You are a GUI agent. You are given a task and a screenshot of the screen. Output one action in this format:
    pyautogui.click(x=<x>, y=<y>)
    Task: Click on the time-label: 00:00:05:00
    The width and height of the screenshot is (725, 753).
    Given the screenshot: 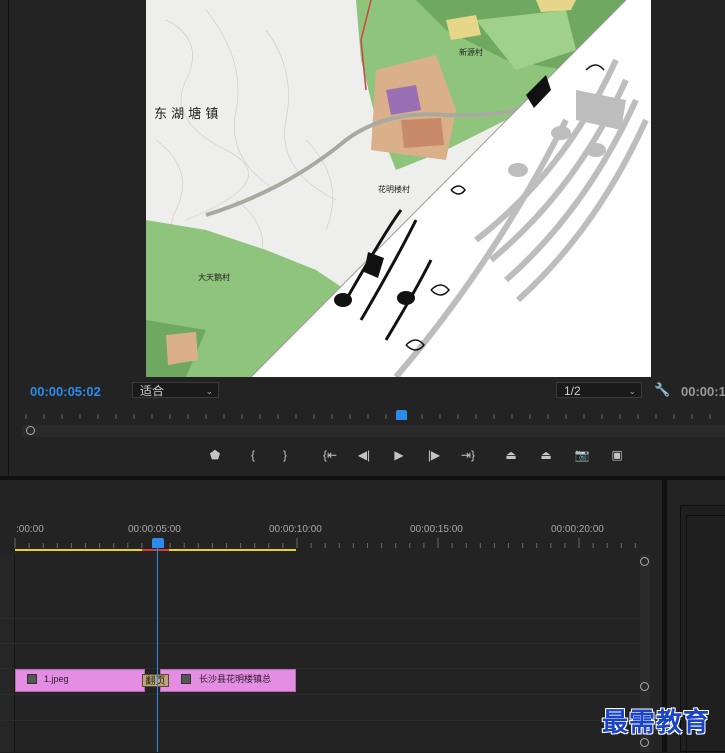 What is the action you would take?
    pyautogui.click(x=154, y=529)
    